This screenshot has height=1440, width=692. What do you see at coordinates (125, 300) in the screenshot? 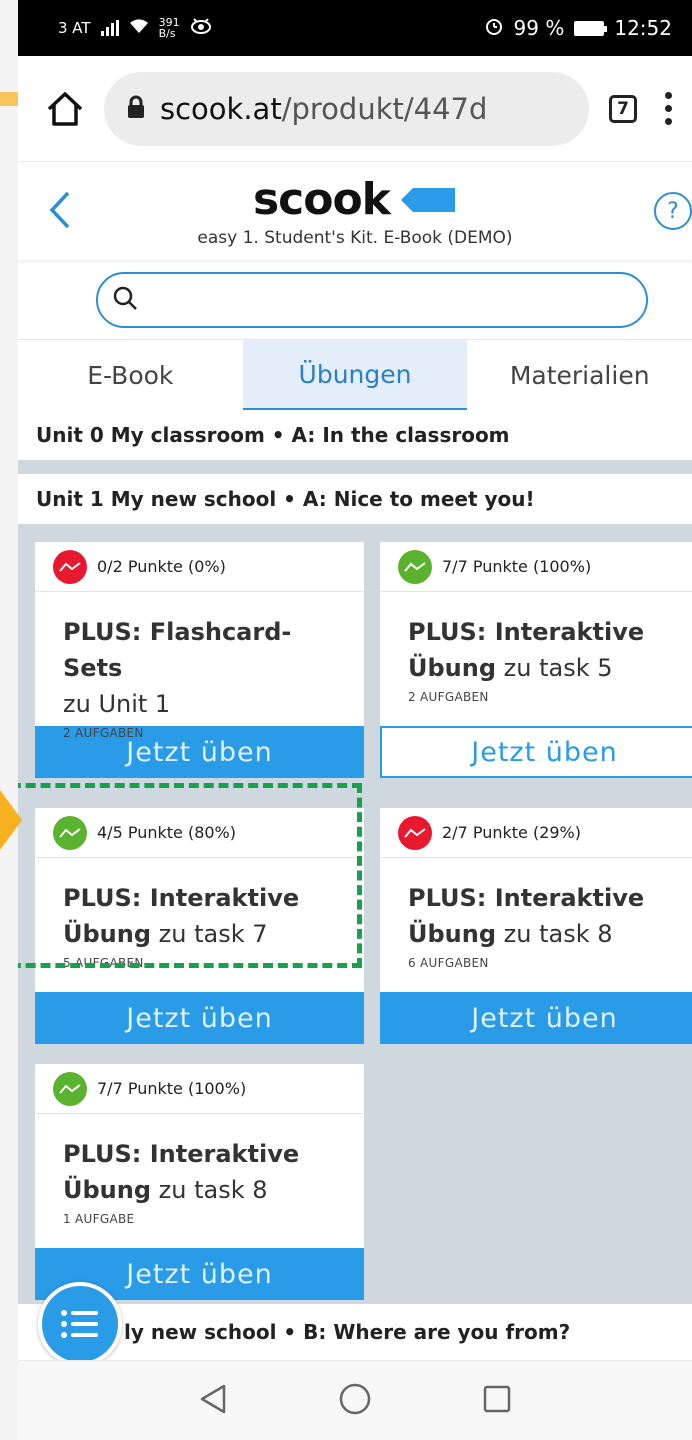
I see `search-icon` at bounding box center [125, 300].